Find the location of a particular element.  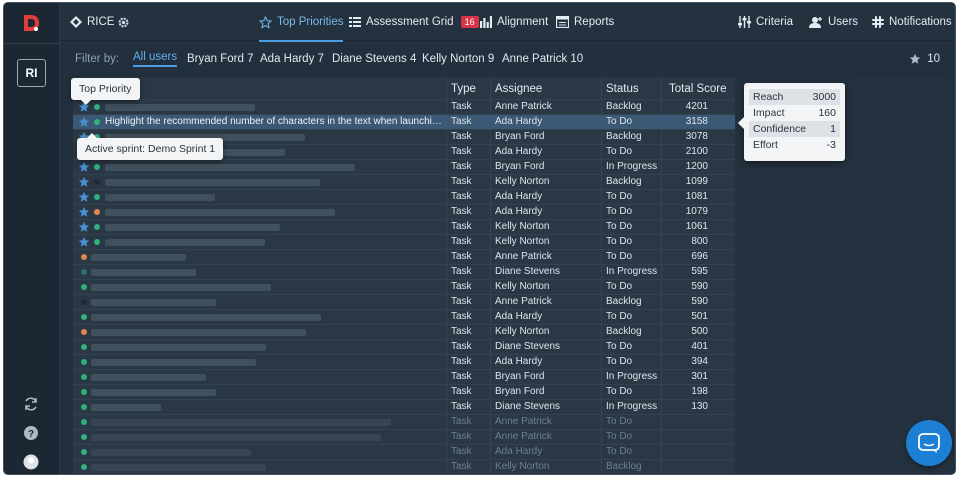

cell-assignee: Kelly Norton is located at coordinates (522, 331).